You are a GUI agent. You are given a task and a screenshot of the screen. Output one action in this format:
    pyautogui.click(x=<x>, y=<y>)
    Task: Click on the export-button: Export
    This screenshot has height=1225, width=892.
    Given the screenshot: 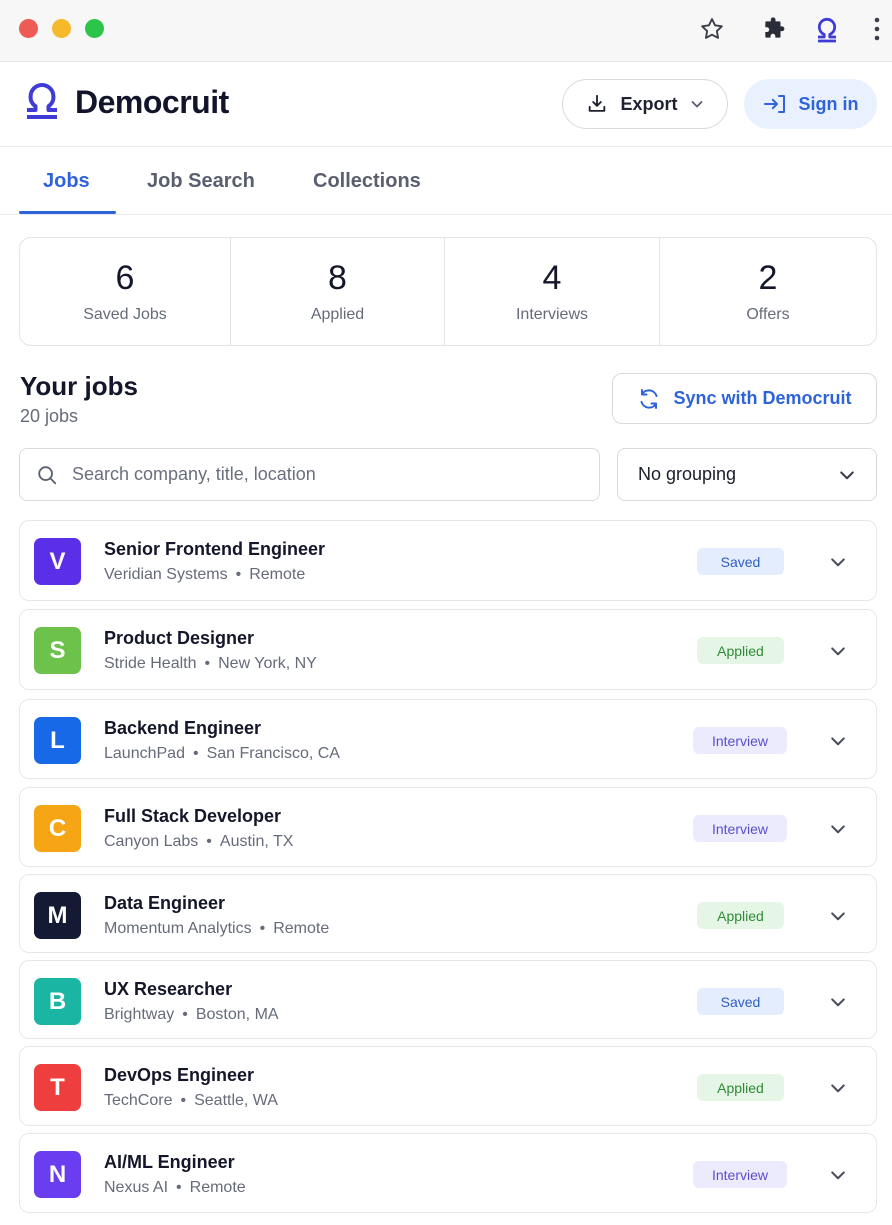 What is the action you would take?
    pyautogui.click(x=645, y=104)
    